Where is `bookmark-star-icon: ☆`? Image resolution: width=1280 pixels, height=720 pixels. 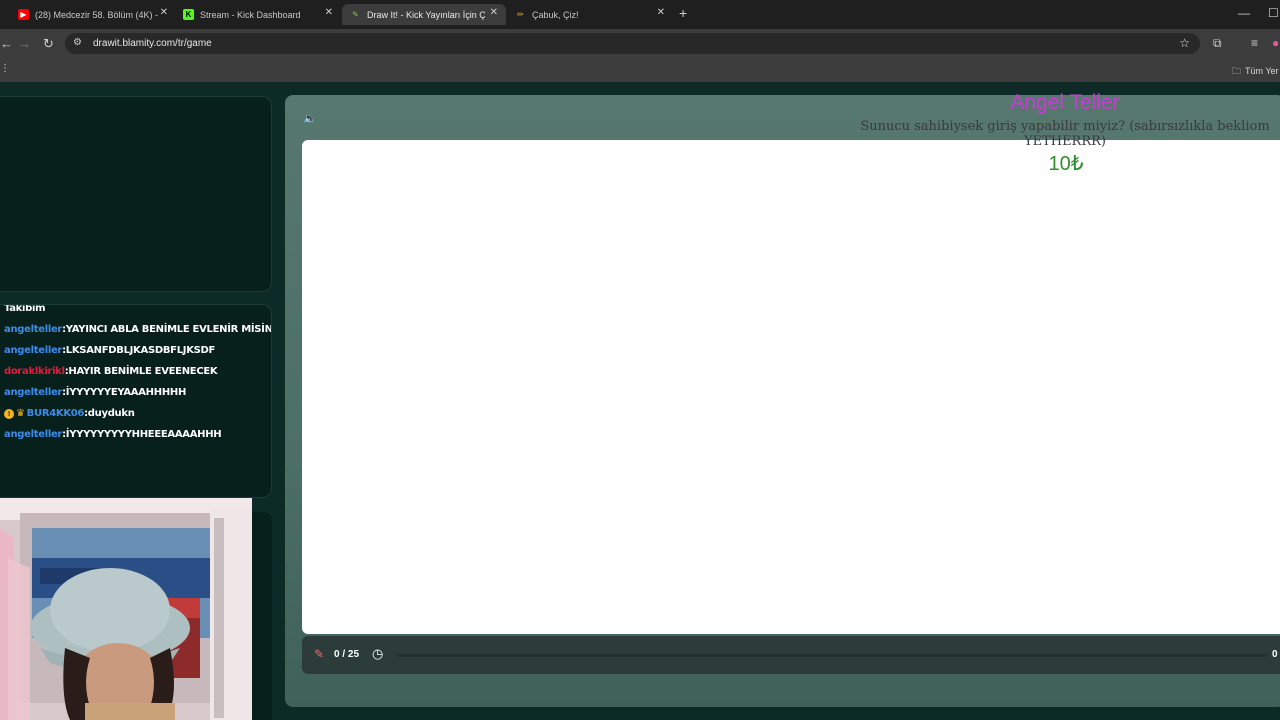
bookmark-star-icon: ☆ is located at coordinates (1184, 43).